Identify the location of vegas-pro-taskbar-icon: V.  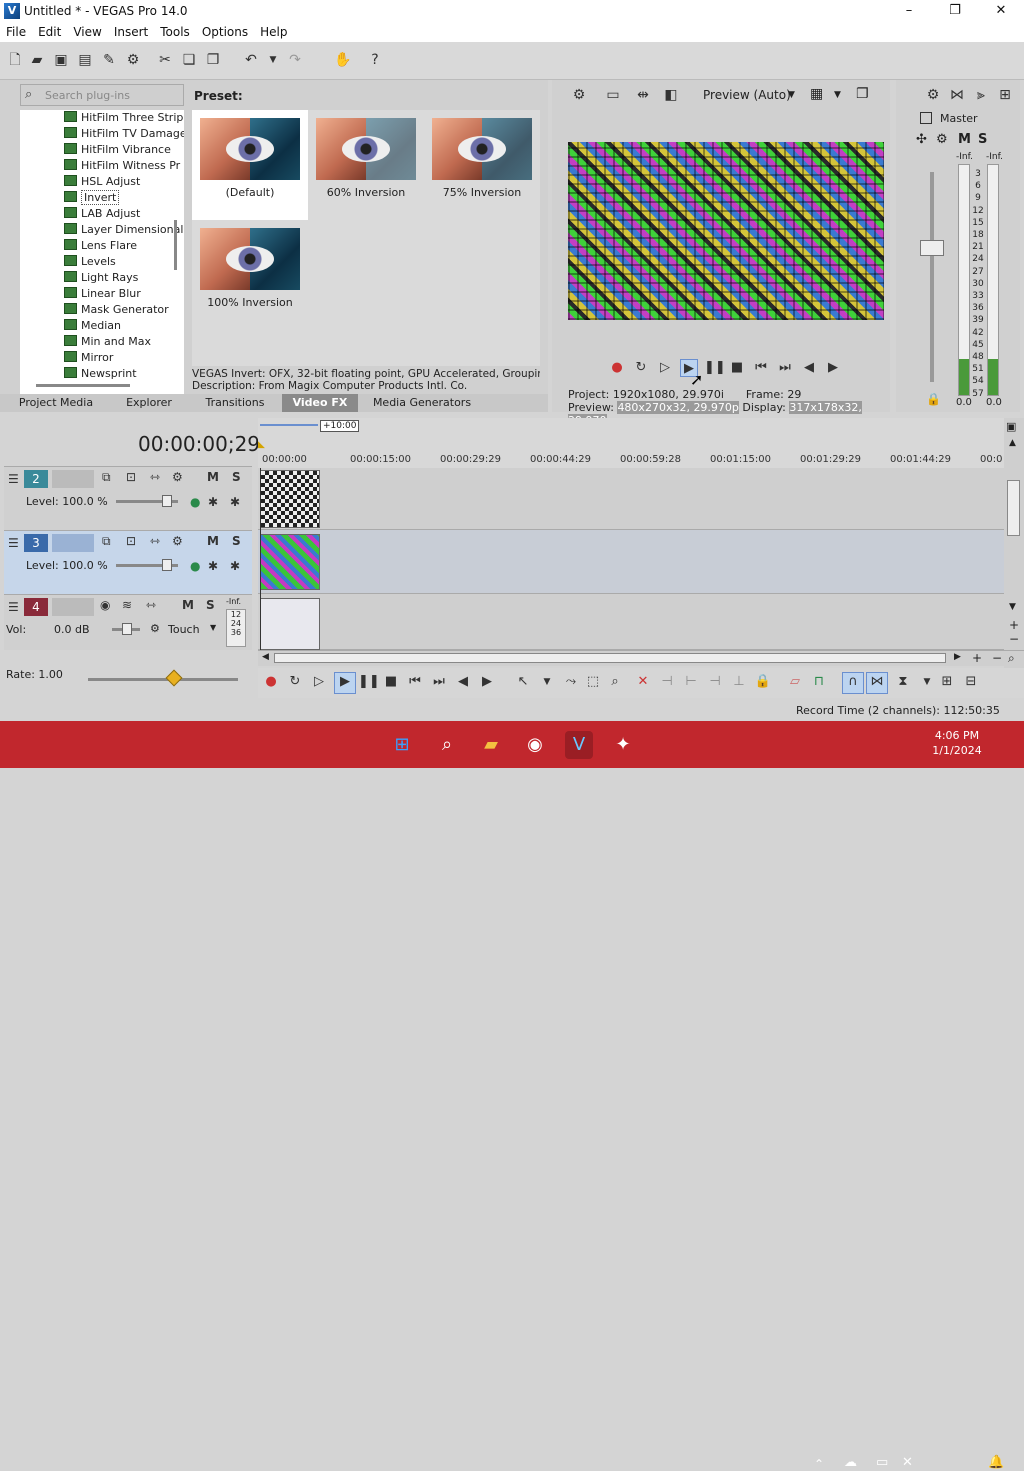
(579, 745).